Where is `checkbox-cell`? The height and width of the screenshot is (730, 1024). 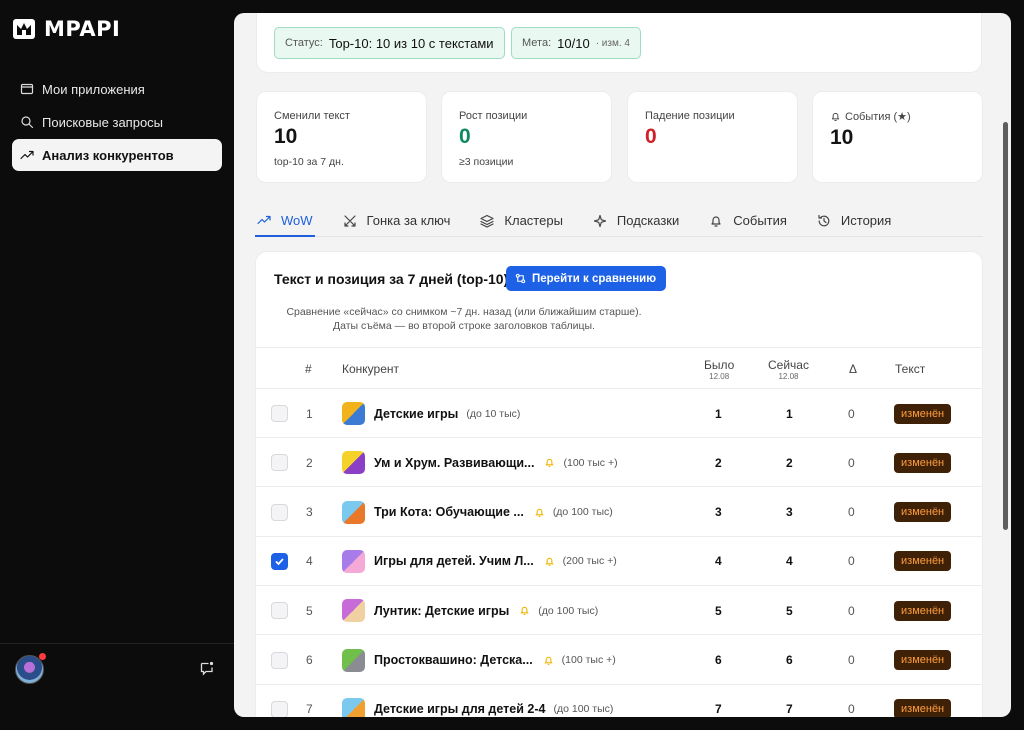 checkbox-cell is located at coordinates (279, 561).